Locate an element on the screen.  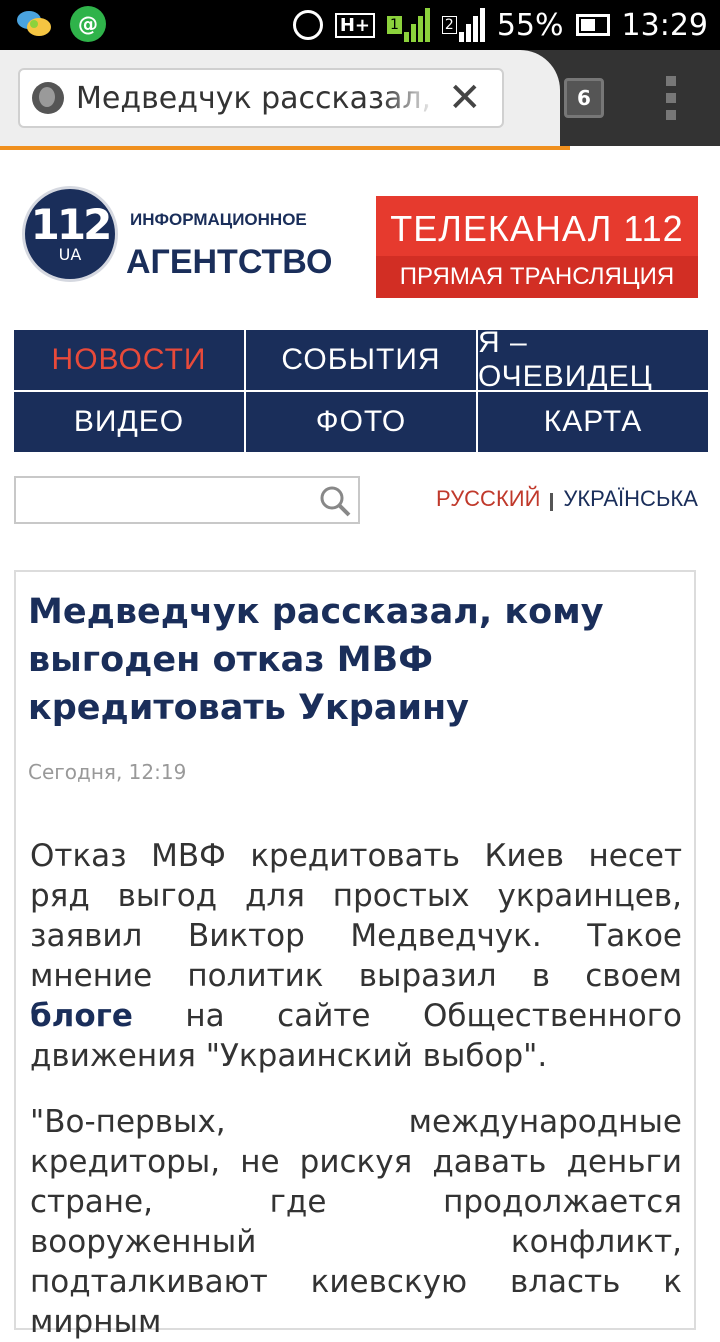
tabs-button: 6 is located at coordinates (584, 98).